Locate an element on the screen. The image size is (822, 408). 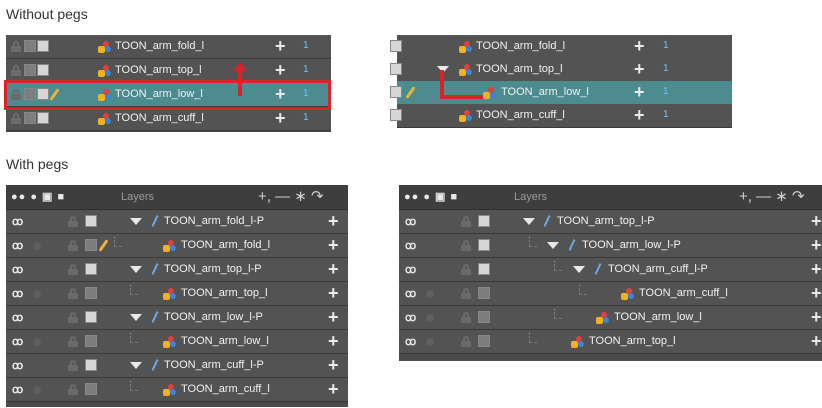
layer-name: TOON_arm_top_l-P is located at coordinates (606, 221).